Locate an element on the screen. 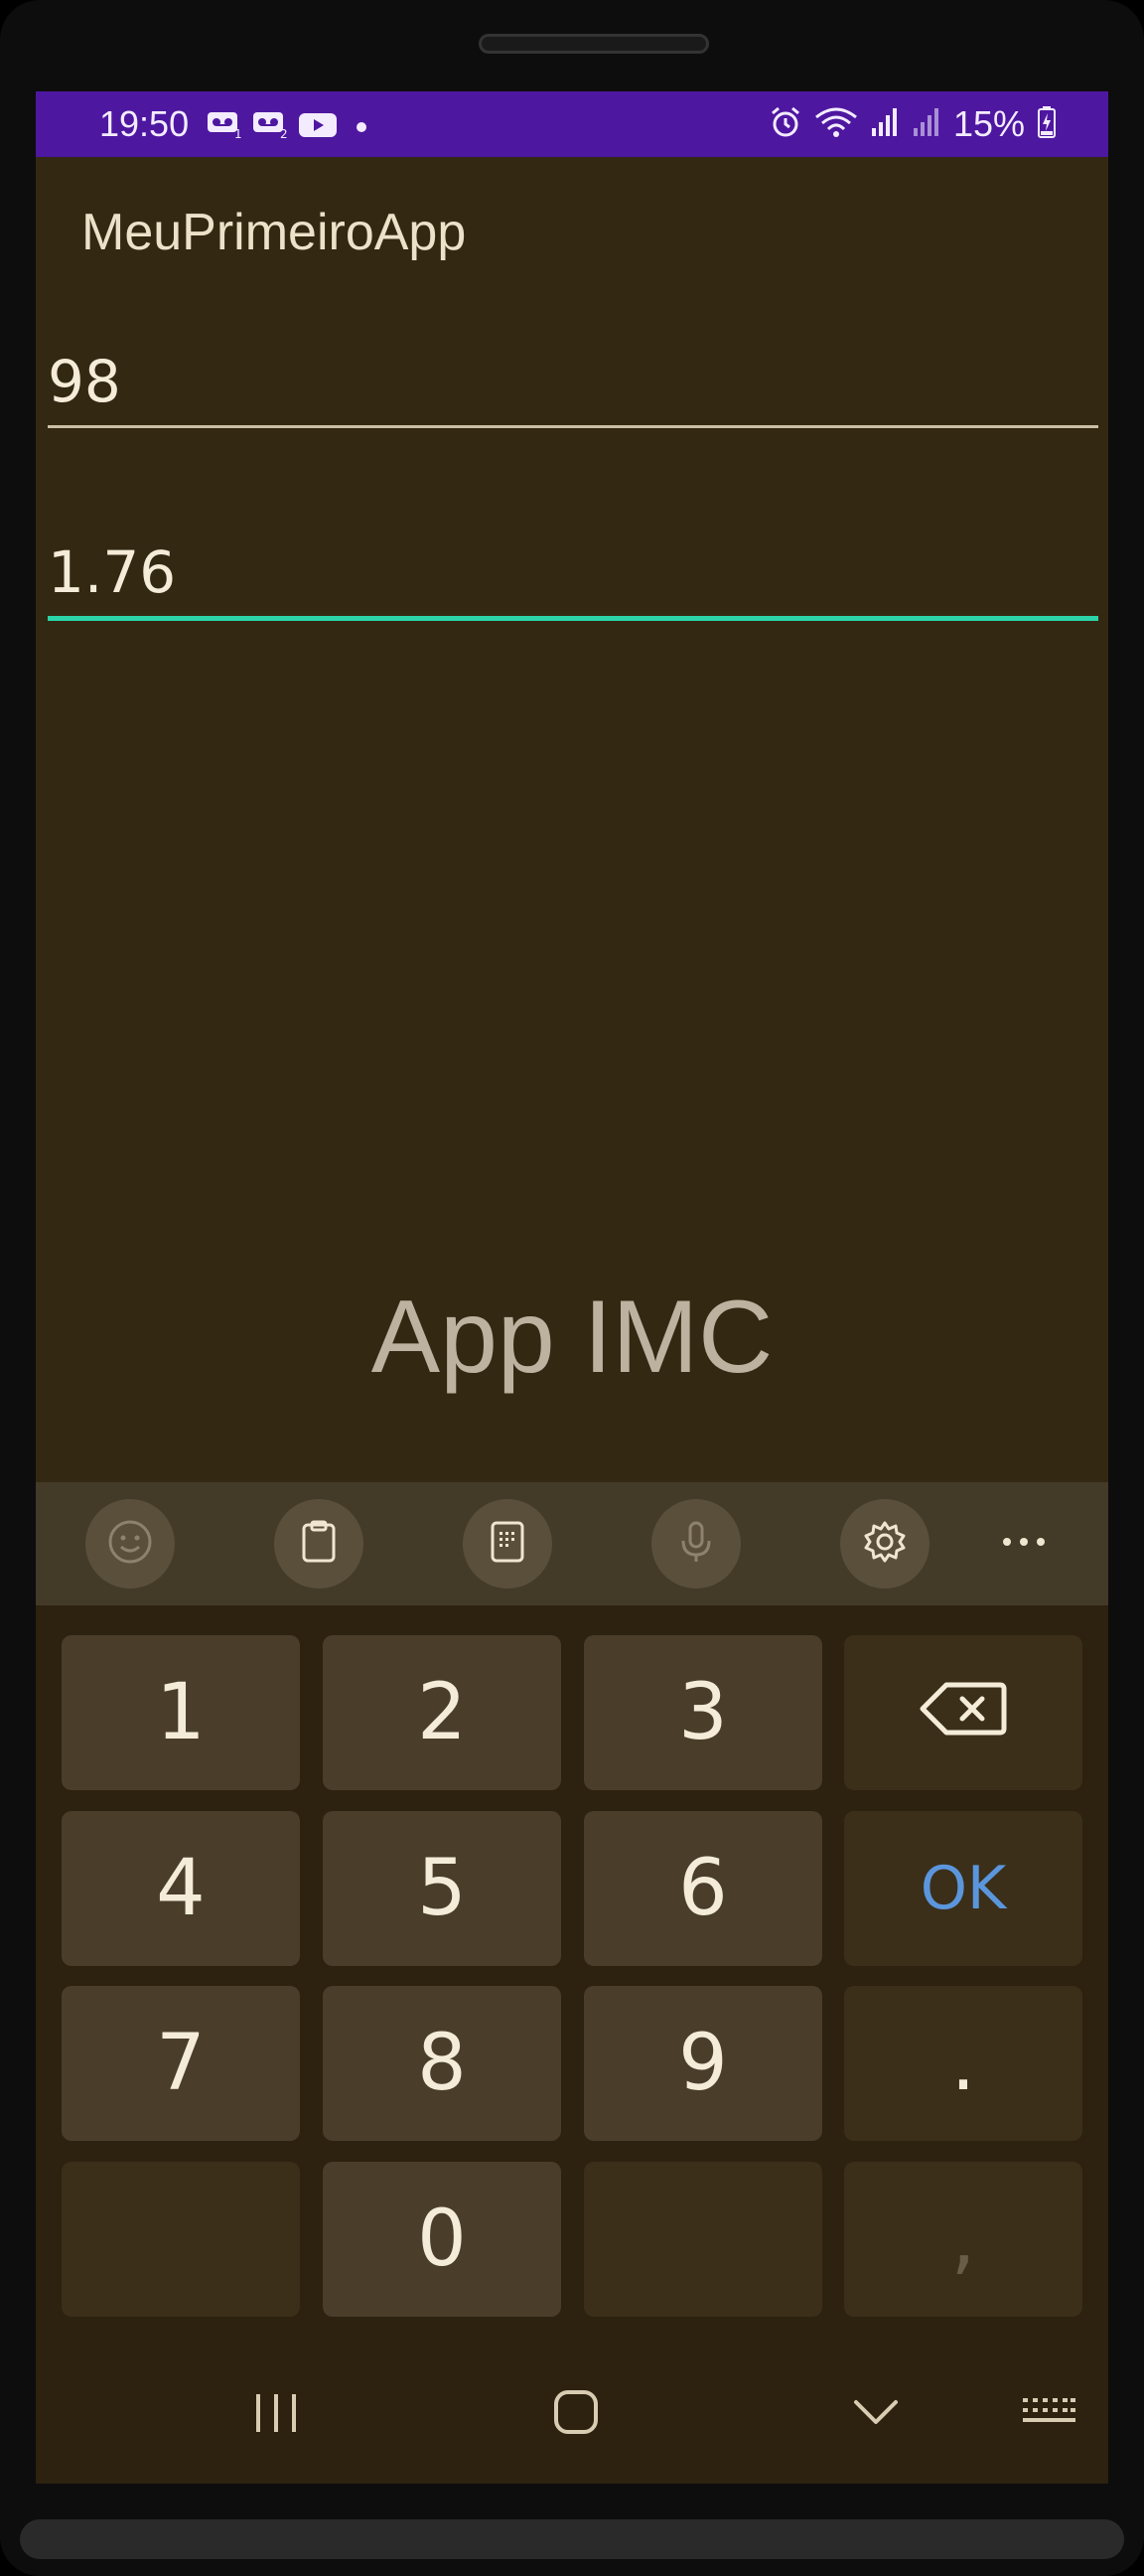 Image resolution: width=1144 pixels, height=2576 pixels. youtube-icon is located at coordinates (318, 127).